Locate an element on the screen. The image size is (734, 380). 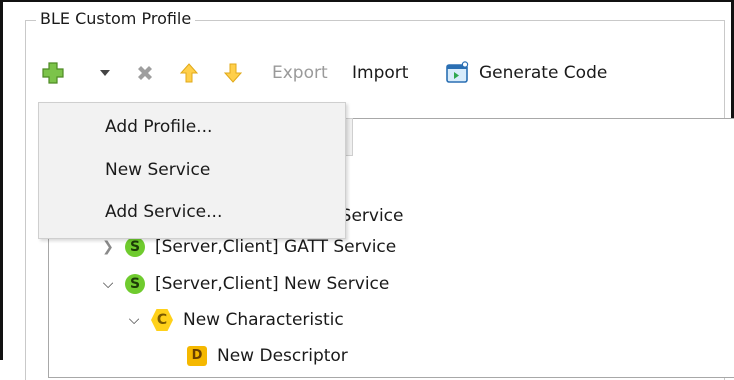
generate-code-button: Generate Code is located at coordinates (526, 73).